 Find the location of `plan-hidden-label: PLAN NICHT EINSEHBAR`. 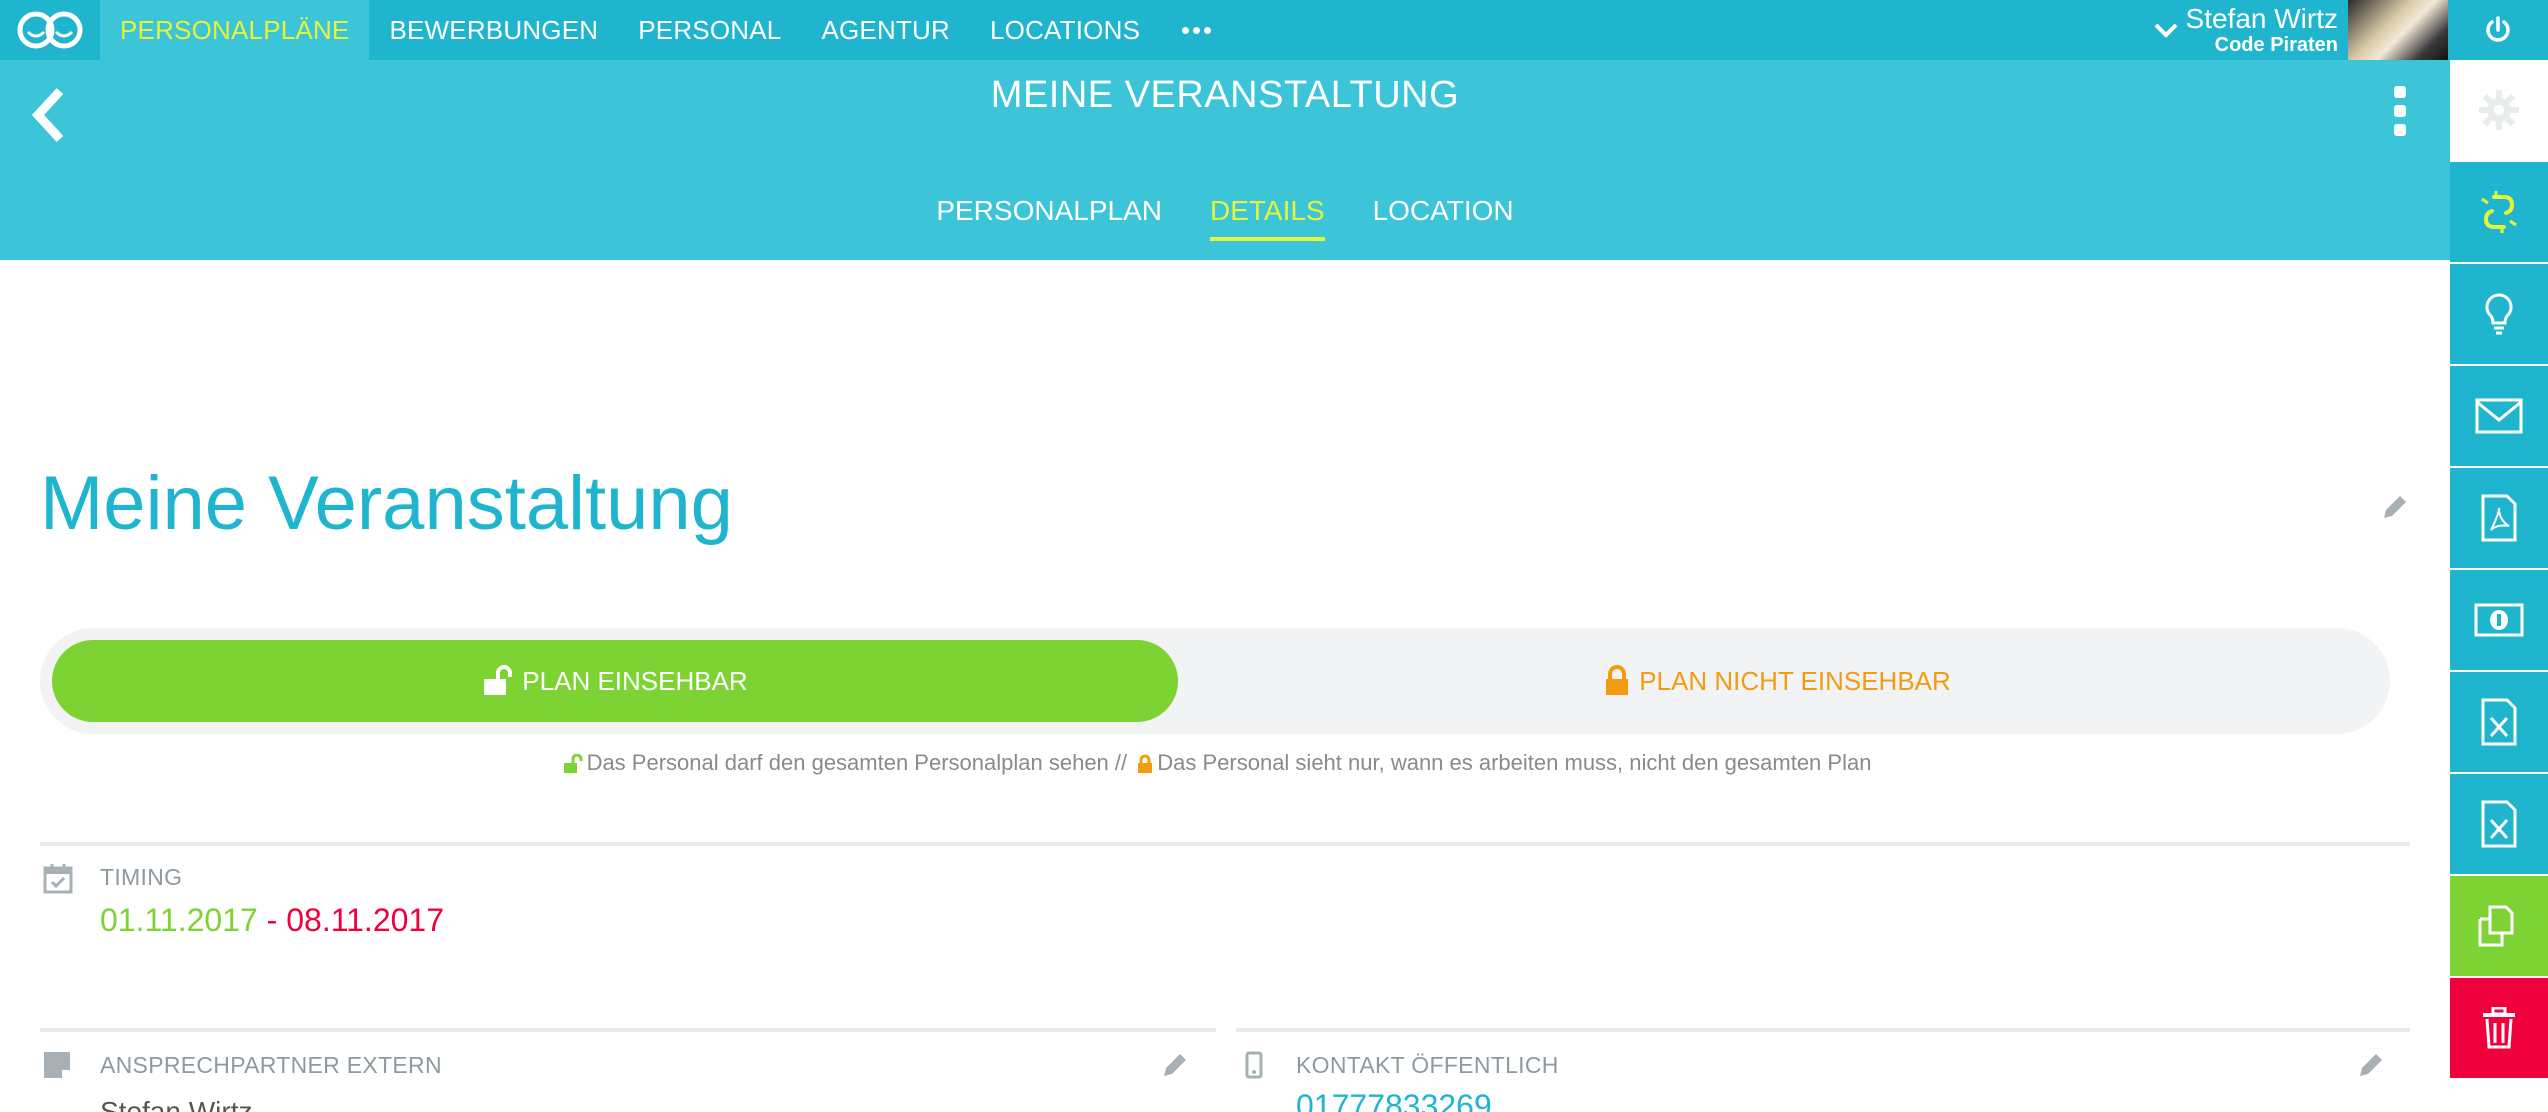

plan-hidden-label: PLAN NICHT EINSEHBAR is located at coordinates (1795, 680).